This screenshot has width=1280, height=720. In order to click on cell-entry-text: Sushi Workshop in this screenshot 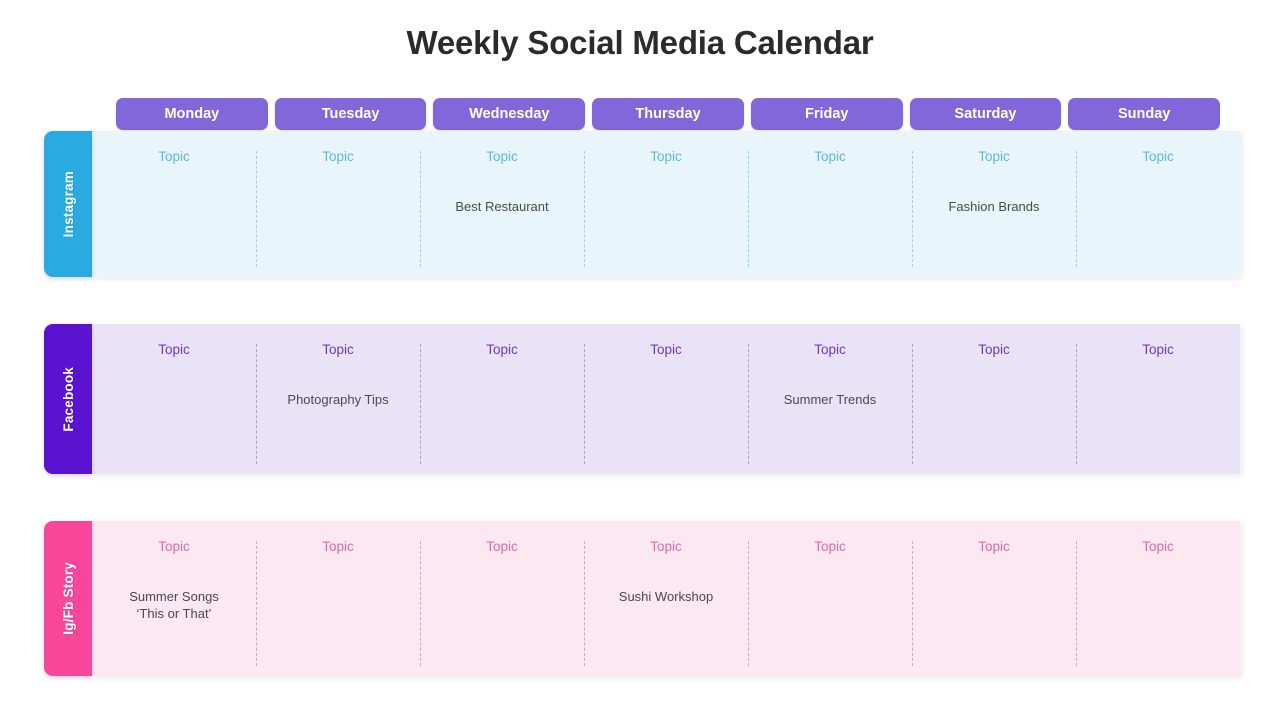, I will do `click(666, 596)`.